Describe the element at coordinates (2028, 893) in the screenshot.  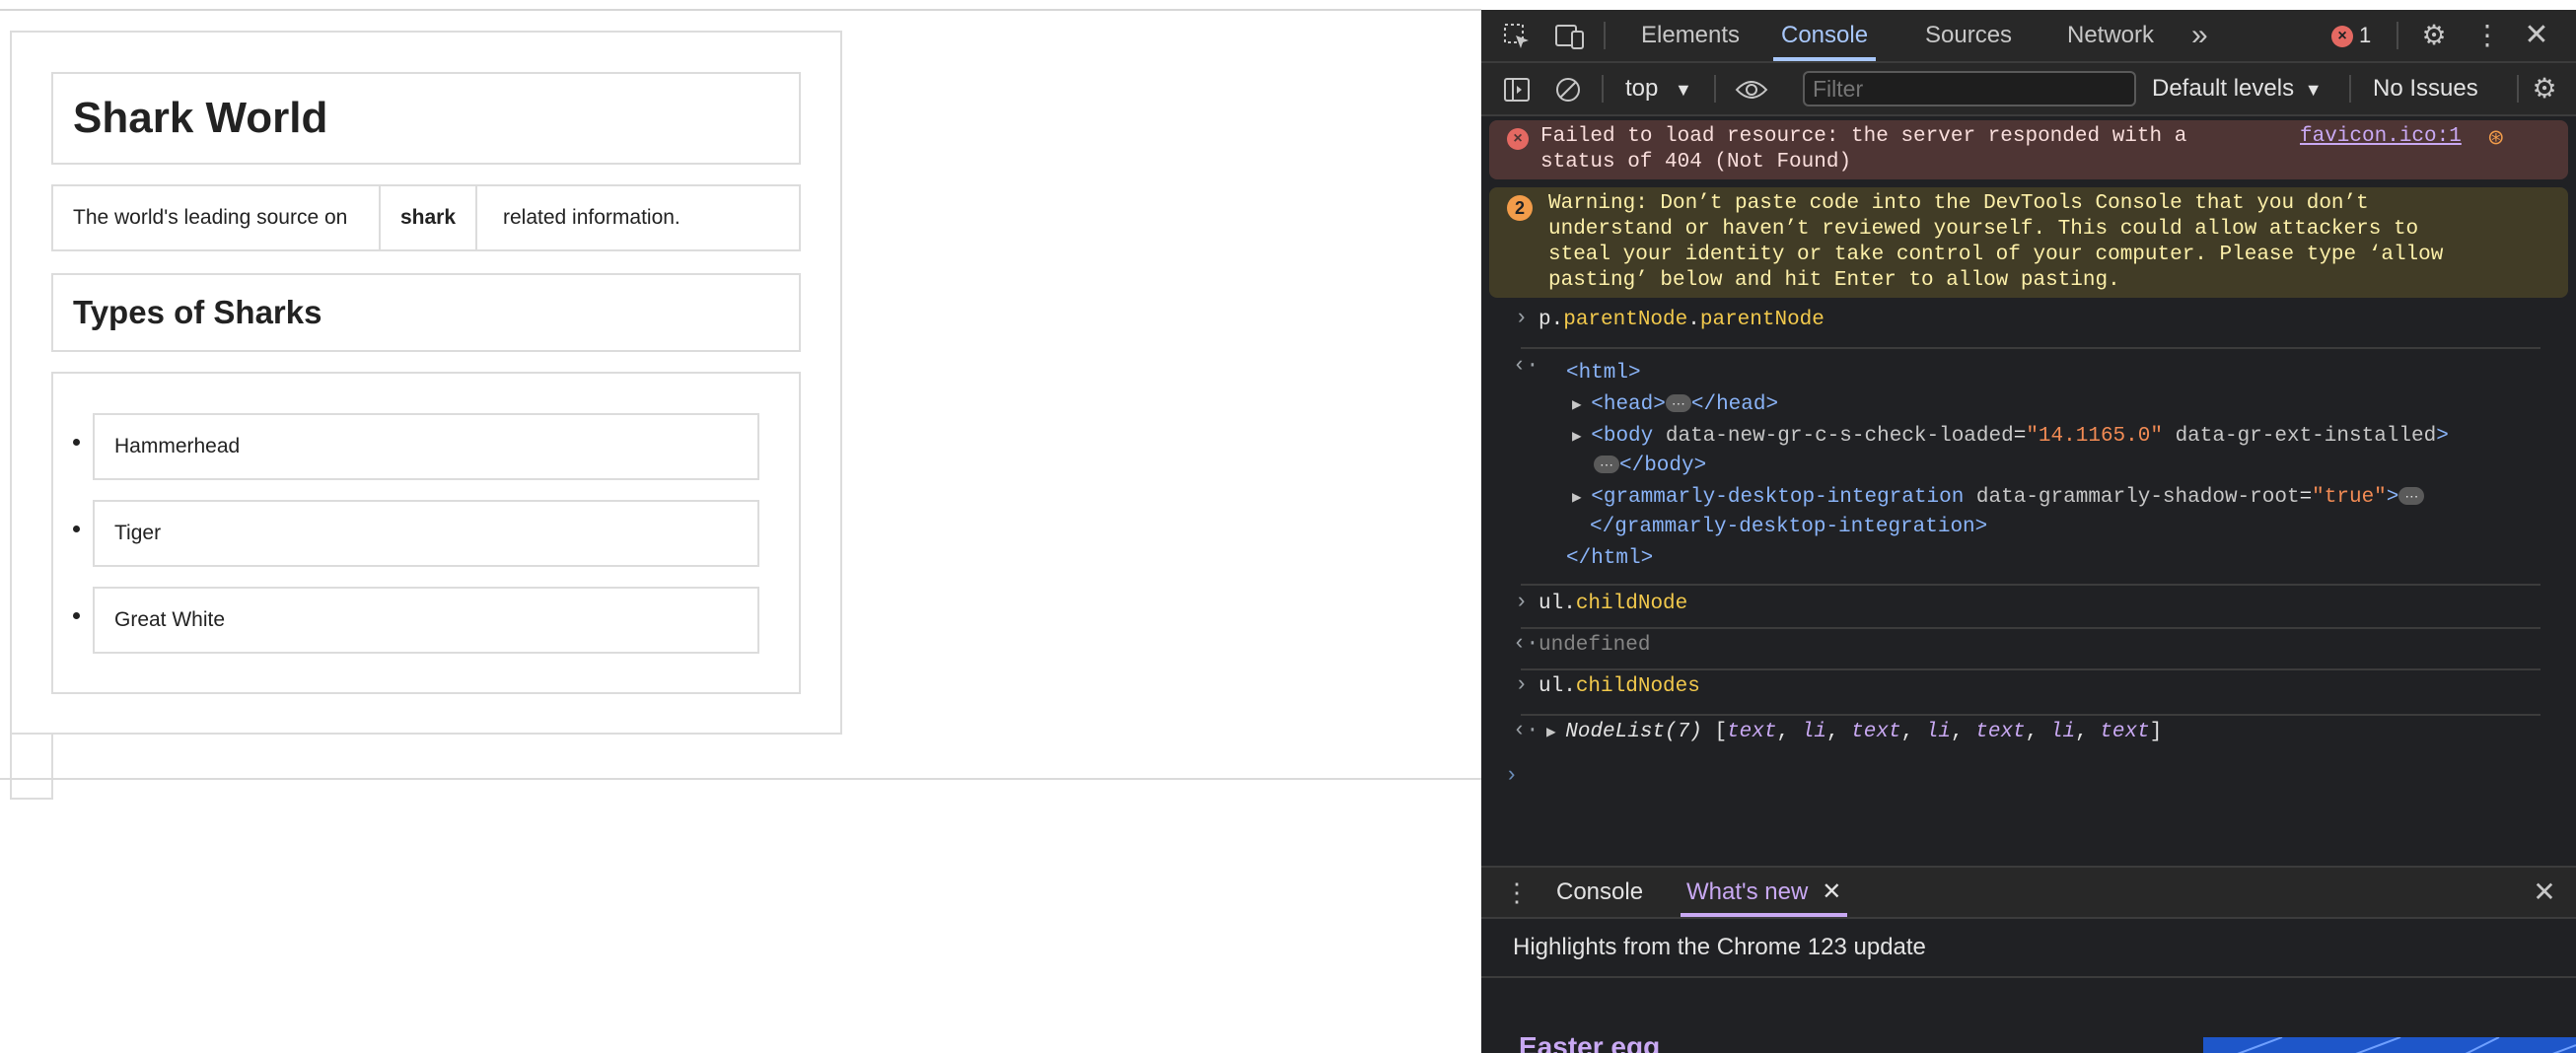
I see `drawer-tab-bar: ⋮ Console What's new ✕ ✕` at that location.